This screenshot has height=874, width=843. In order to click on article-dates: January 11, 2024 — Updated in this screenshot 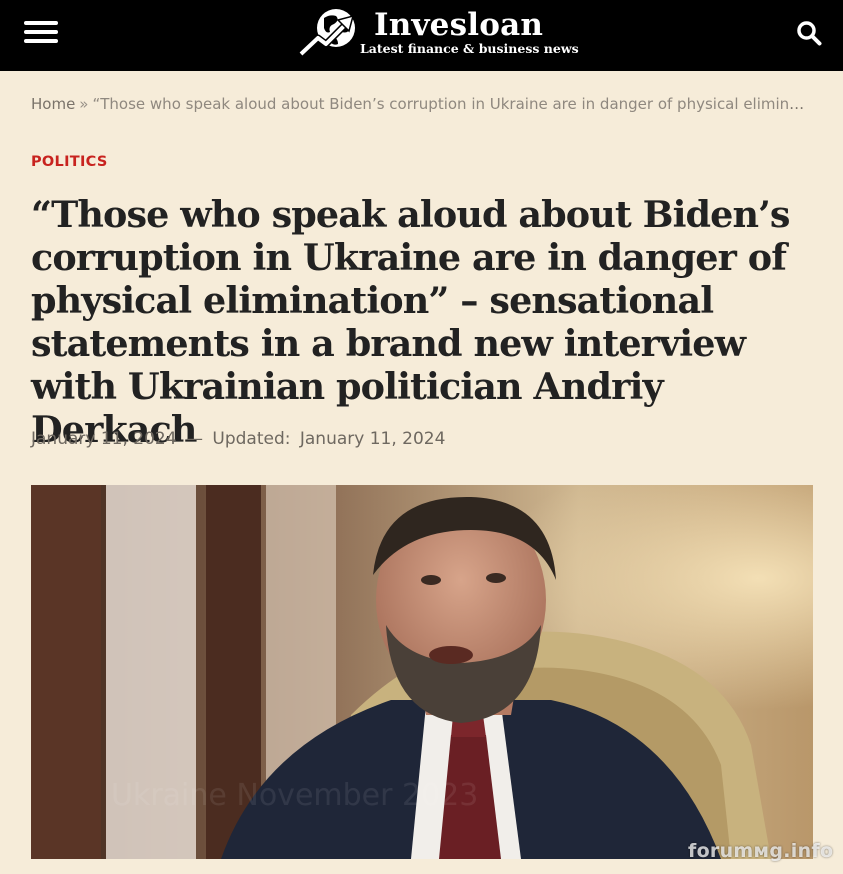, I will do `click(240, 439)`.